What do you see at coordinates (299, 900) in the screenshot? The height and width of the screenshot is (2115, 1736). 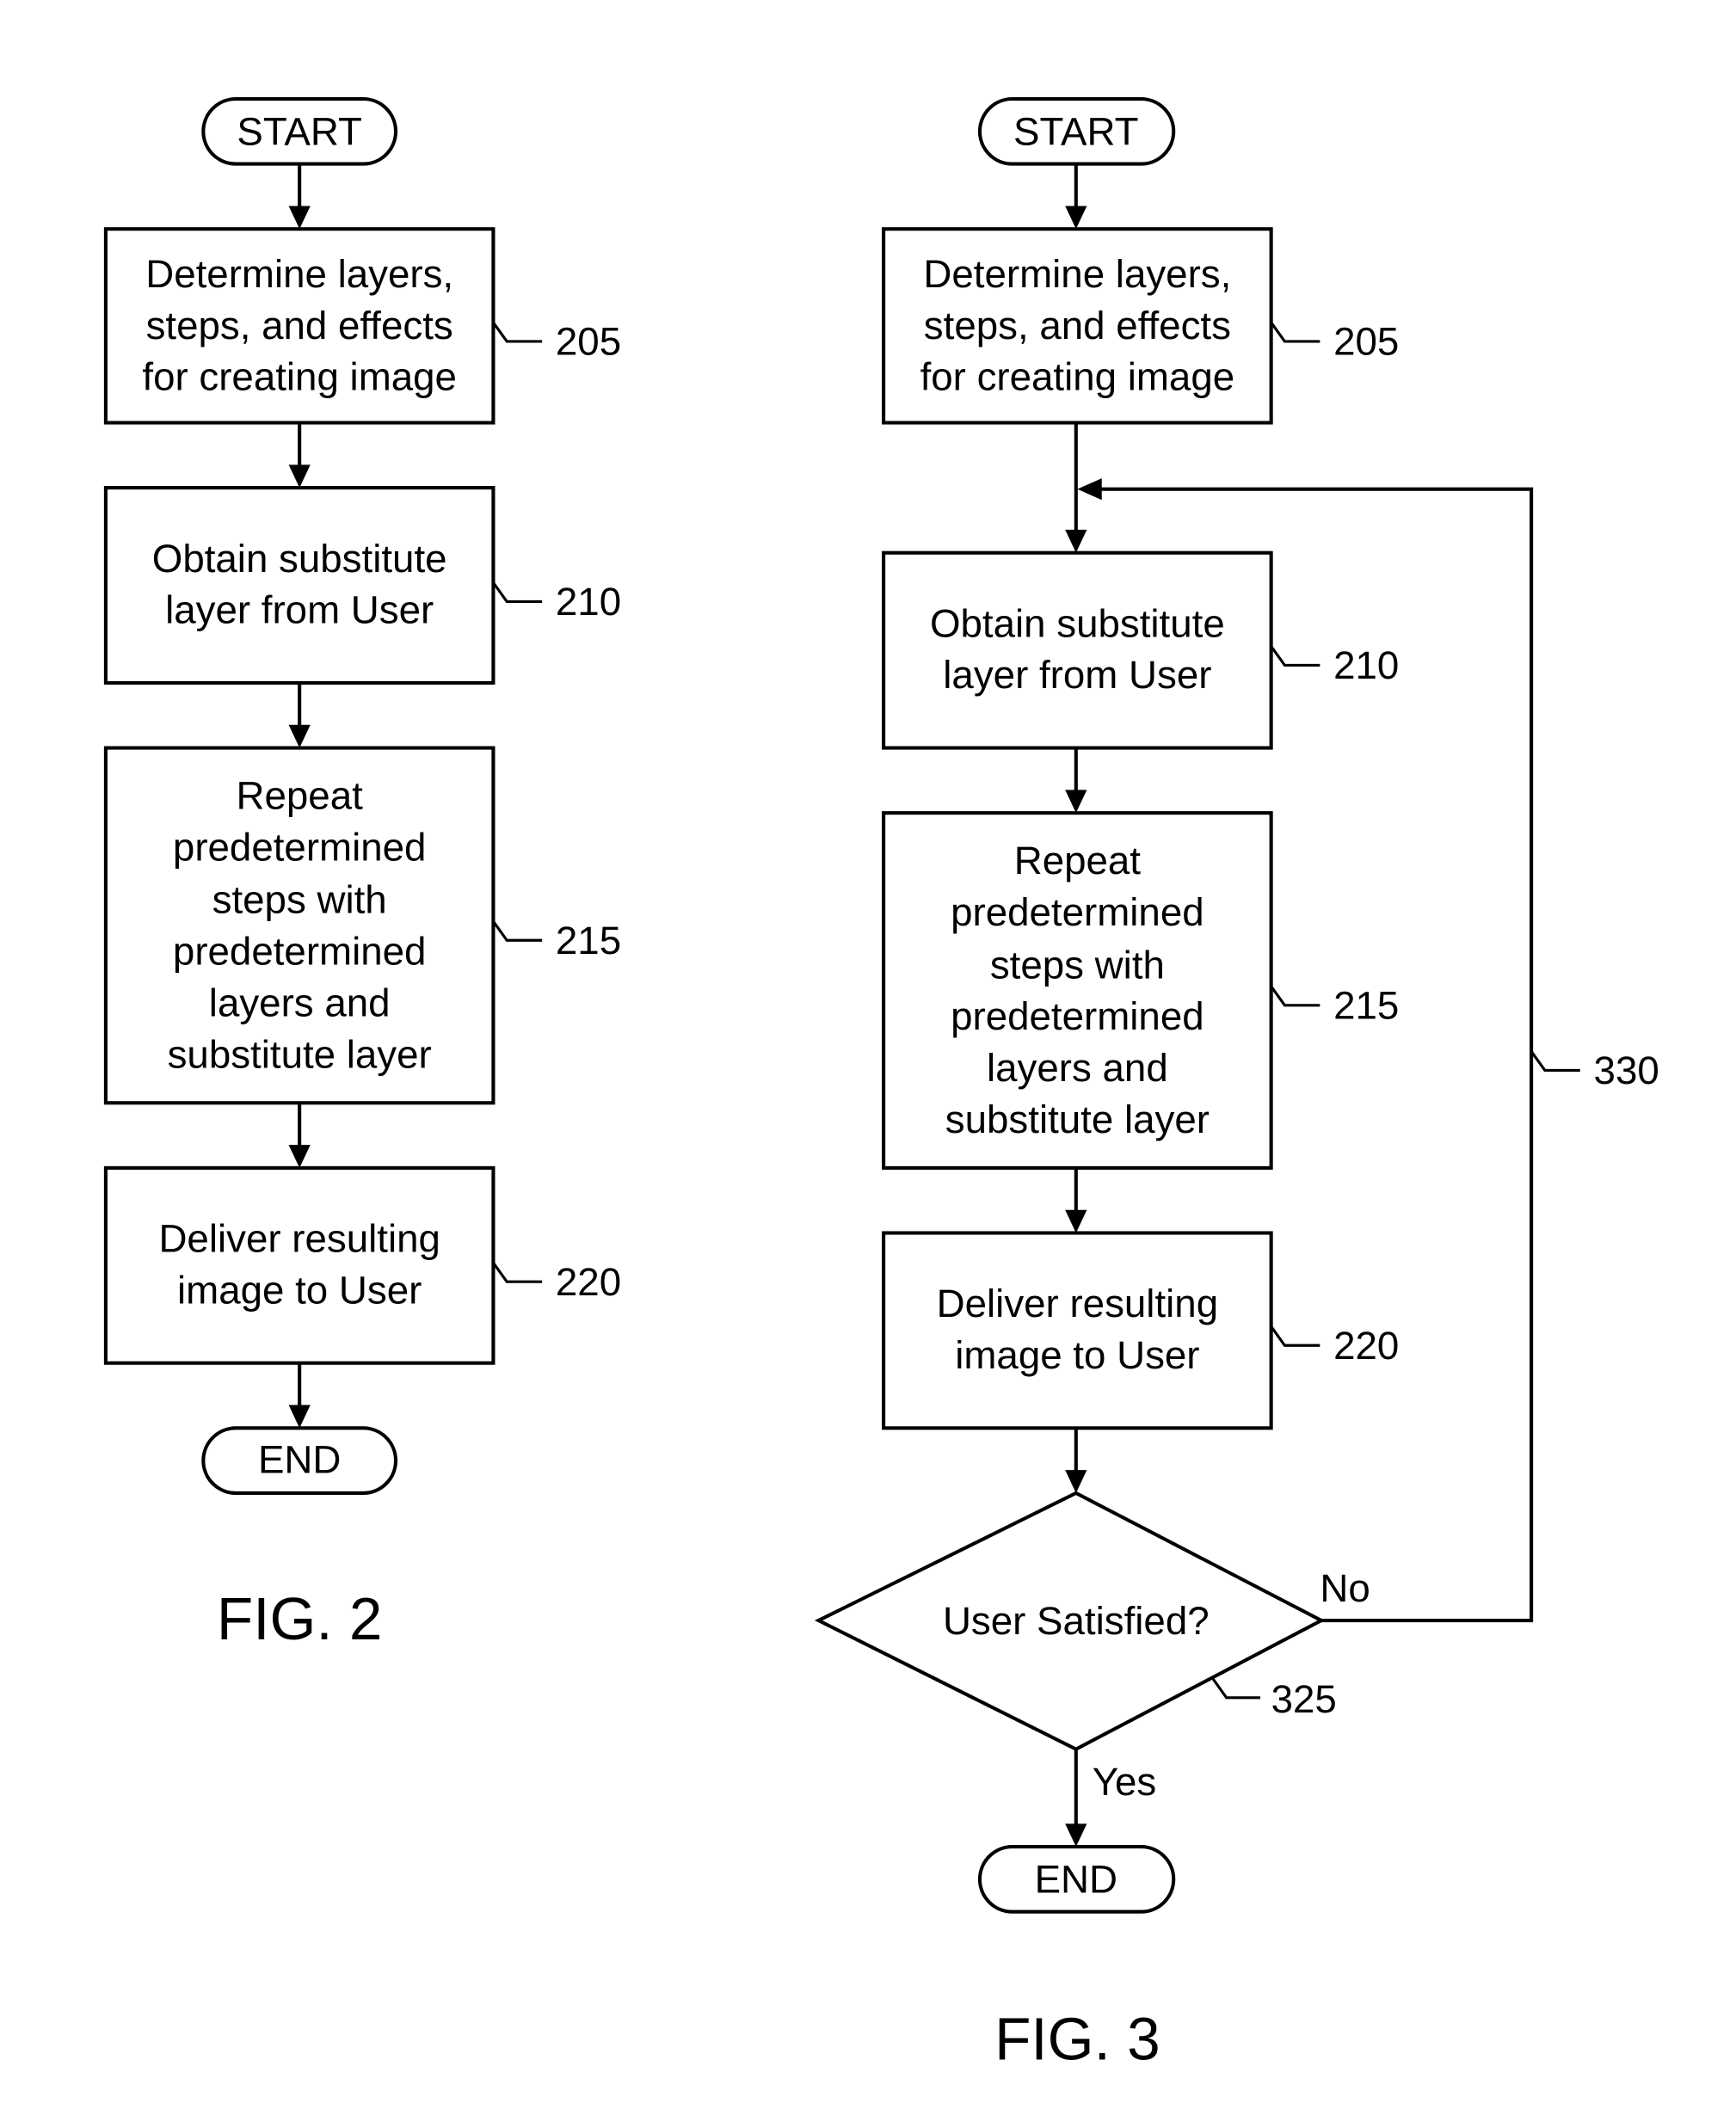 I see `fig2-step-215-line: steps with` at bounding box center [299, 900].